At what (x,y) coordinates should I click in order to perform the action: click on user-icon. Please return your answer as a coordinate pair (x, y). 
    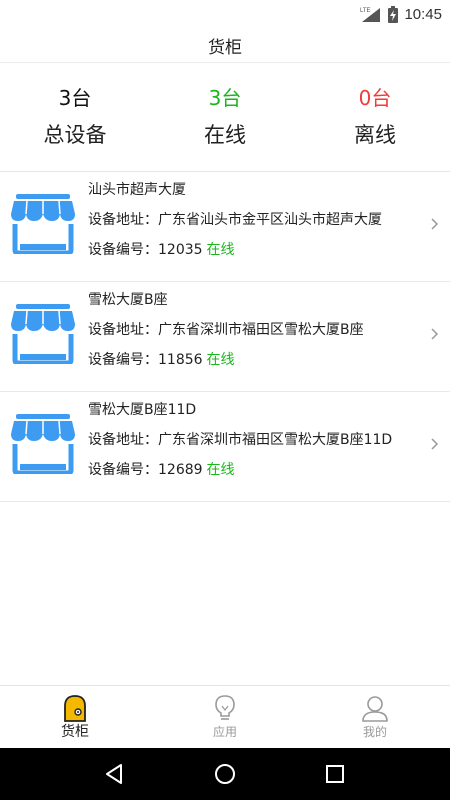
    Looking at the image, I should click on (375, 709).